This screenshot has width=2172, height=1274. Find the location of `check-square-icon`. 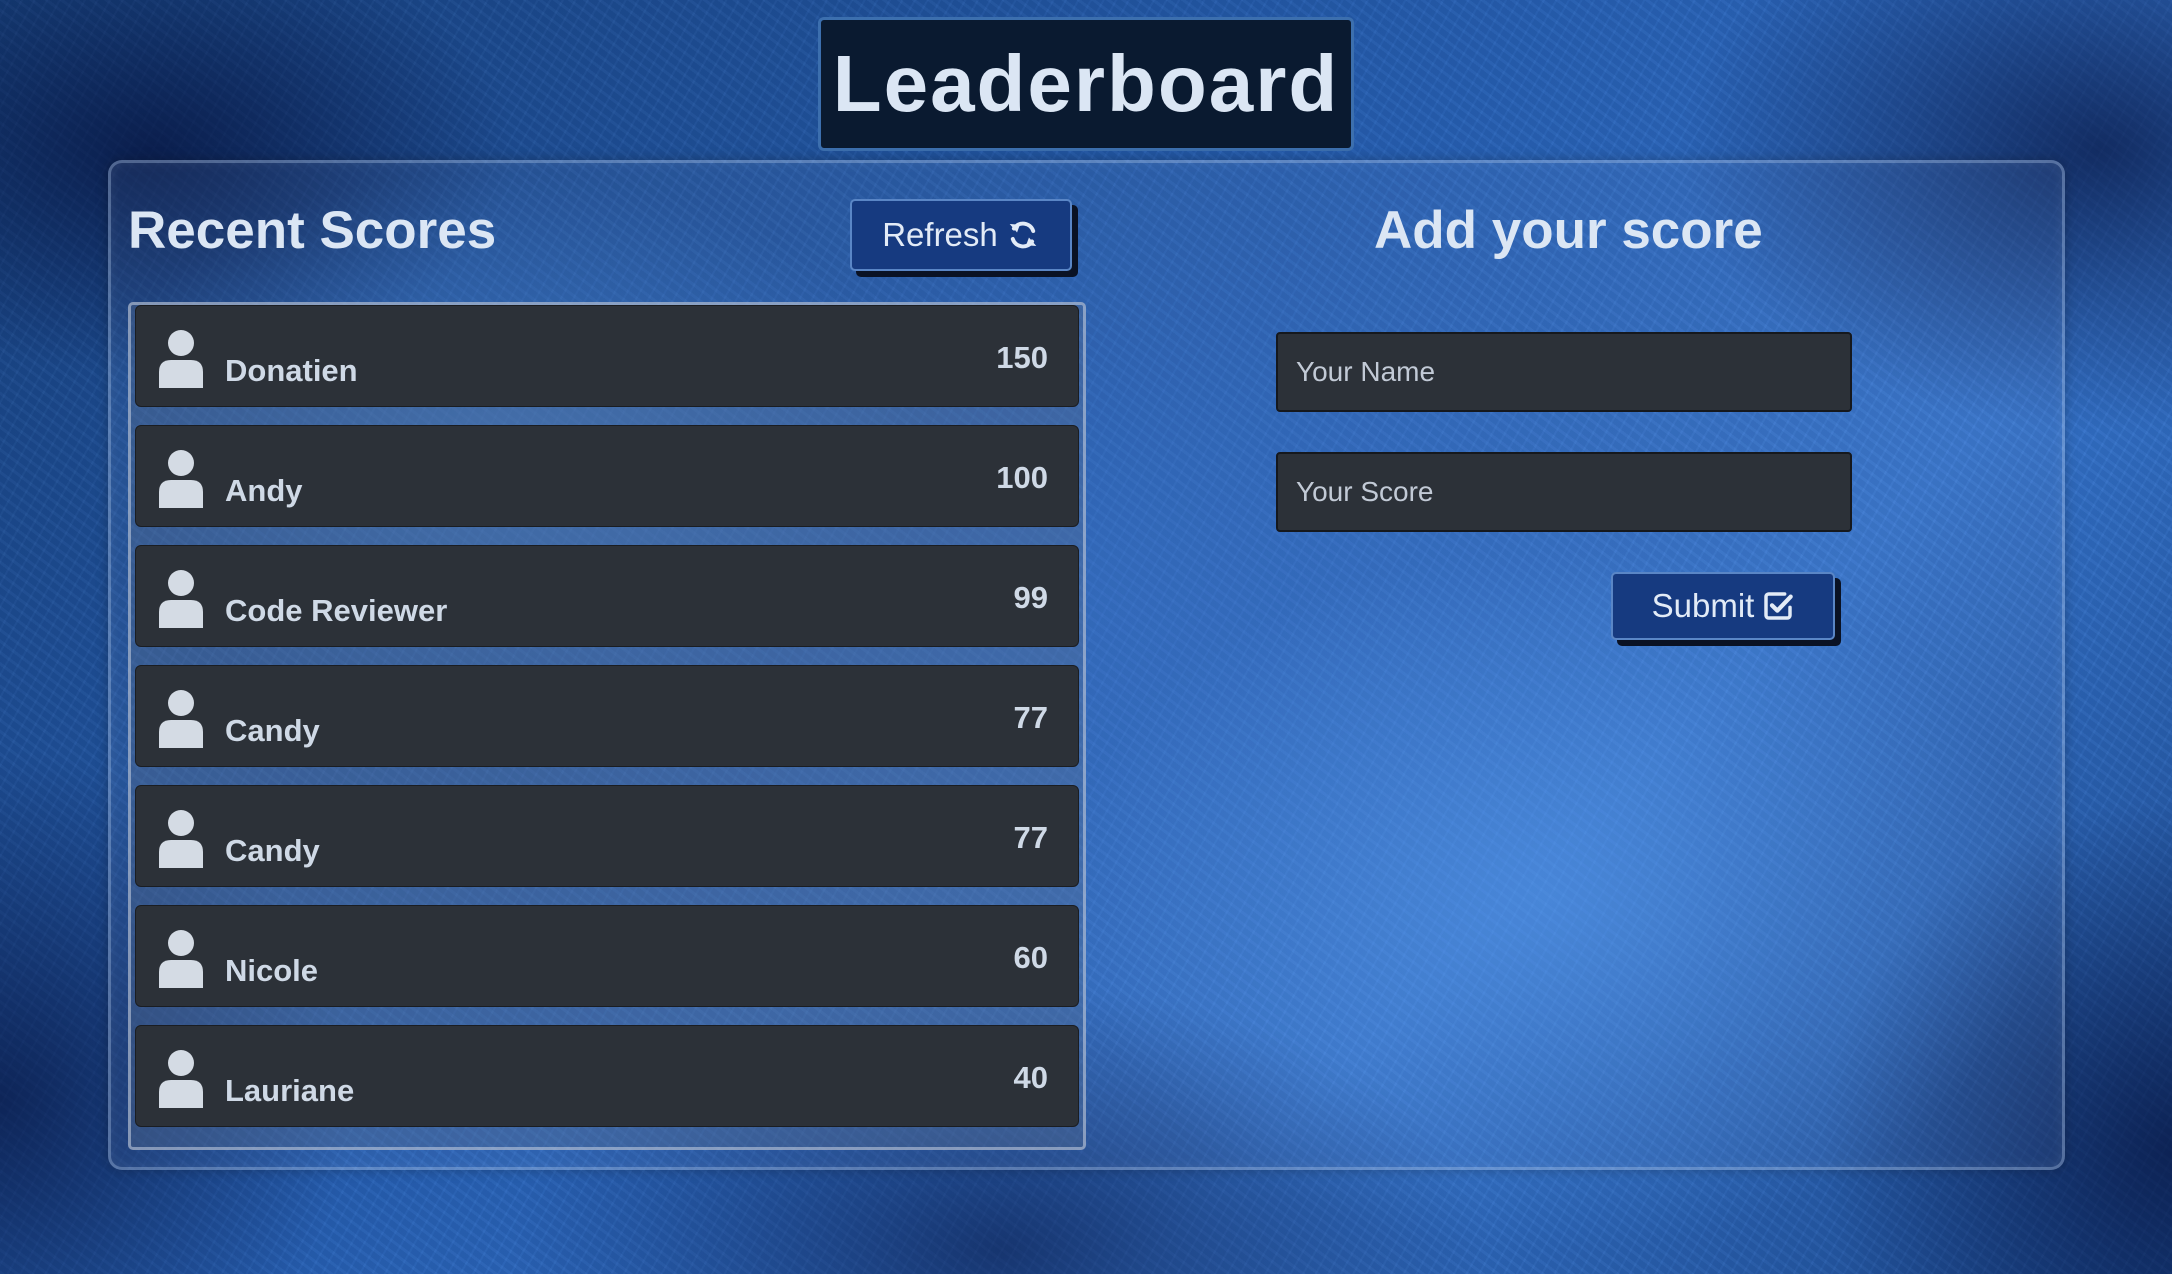

check-square-icon is located at coordinates (1779, 606).